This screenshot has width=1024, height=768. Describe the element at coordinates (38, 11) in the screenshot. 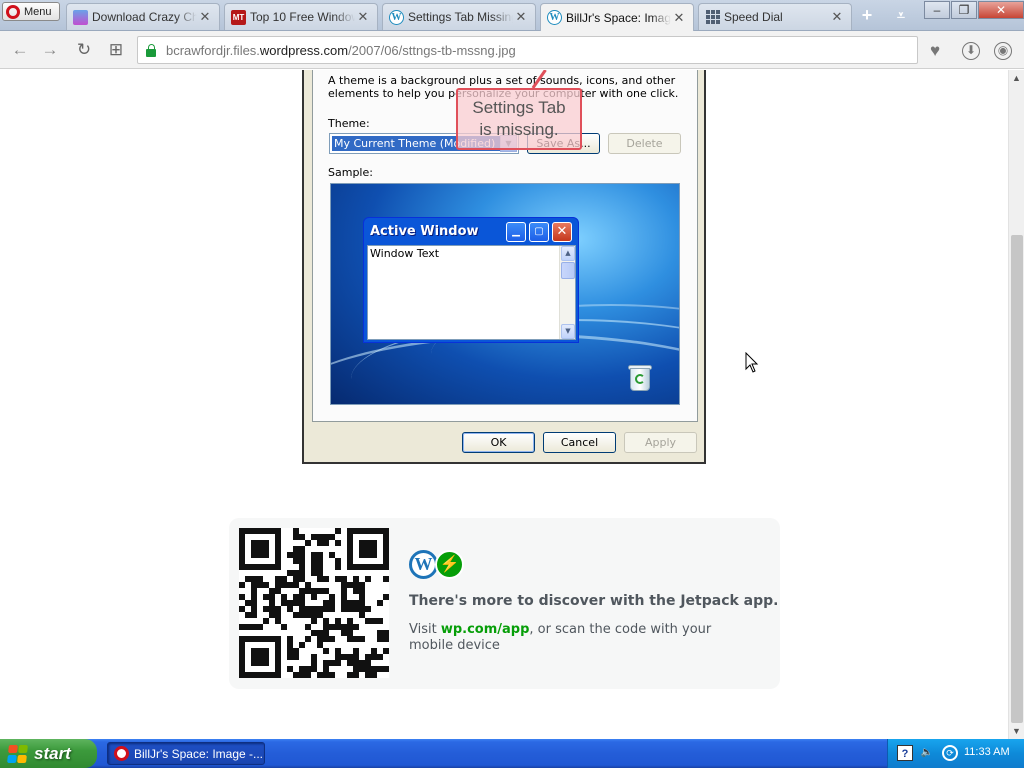

I see `menu-label: Menu` at that location.